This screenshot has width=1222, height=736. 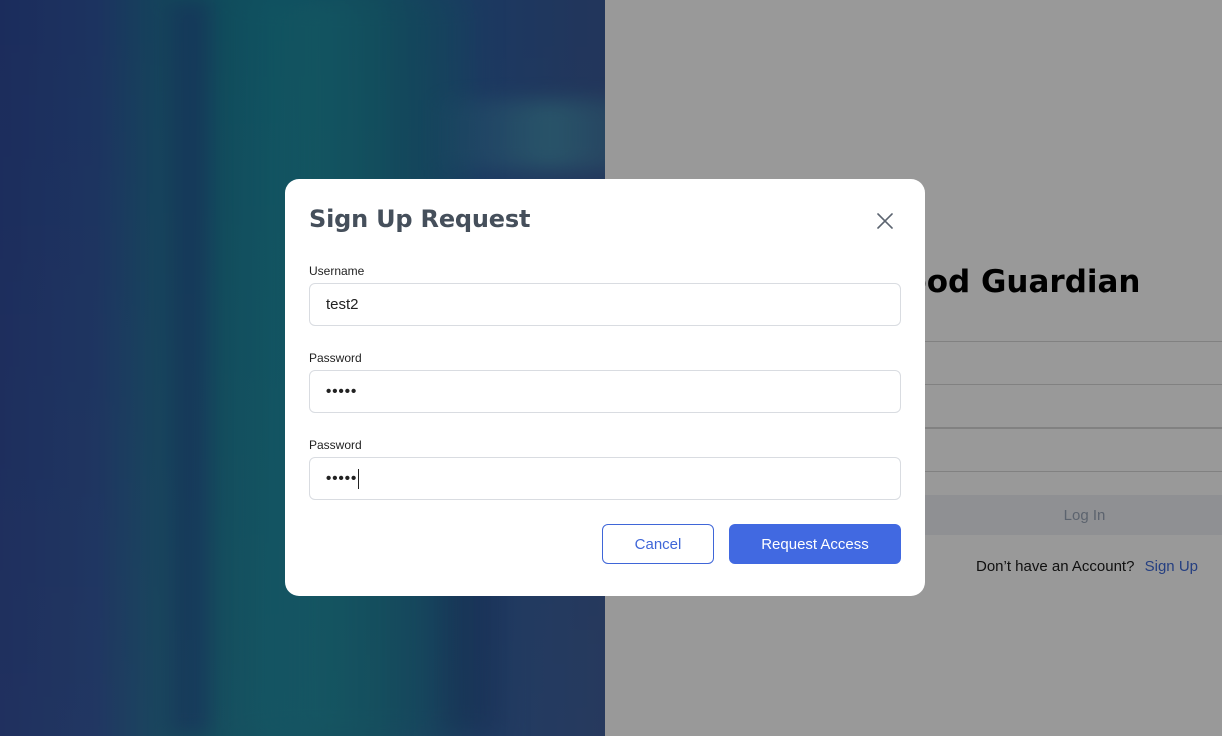 What do you see at coordinates (342, 304) in the screenshot?
I see `username-value: test2` at bounding box center [342, 304].